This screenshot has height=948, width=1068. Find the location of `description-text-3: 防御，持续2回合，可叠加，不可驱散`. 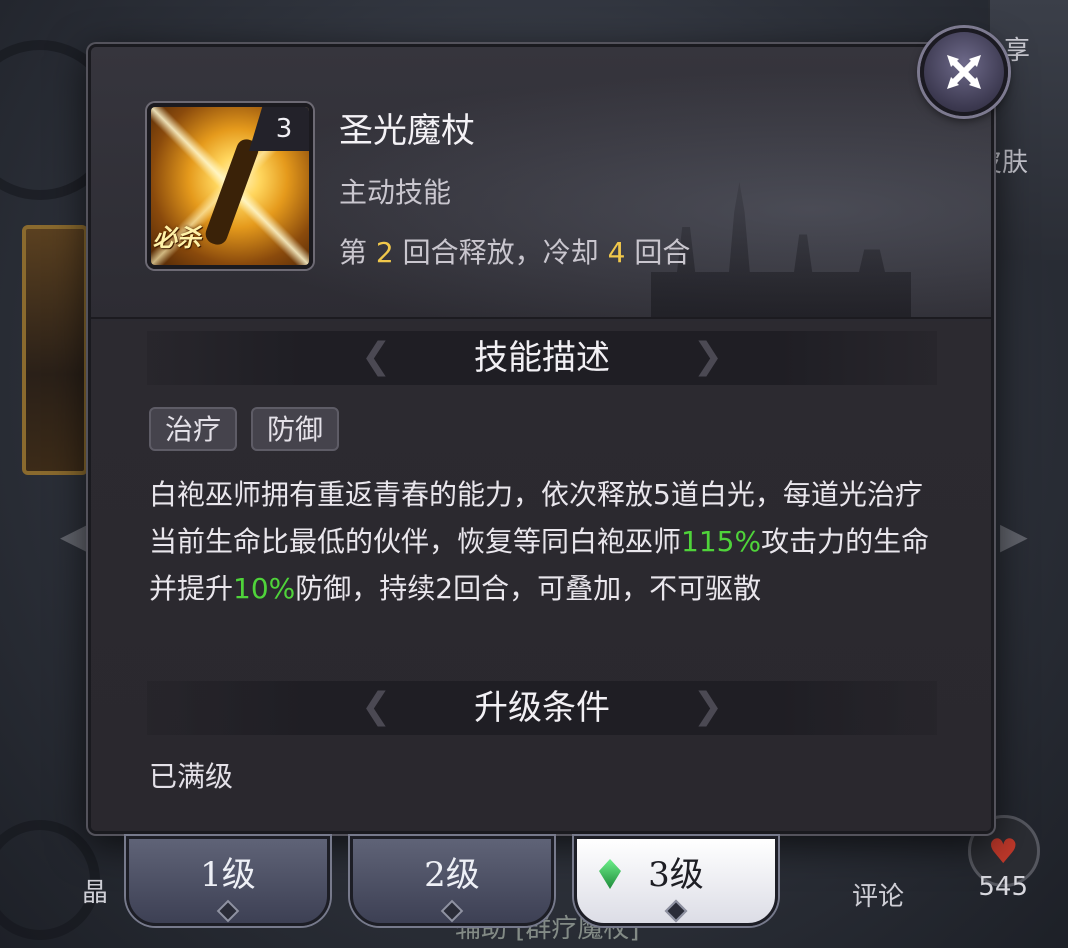

description-text-3: 防御，持续2回合，可叠加，不可驱散 is located at coordinates (528, 588).